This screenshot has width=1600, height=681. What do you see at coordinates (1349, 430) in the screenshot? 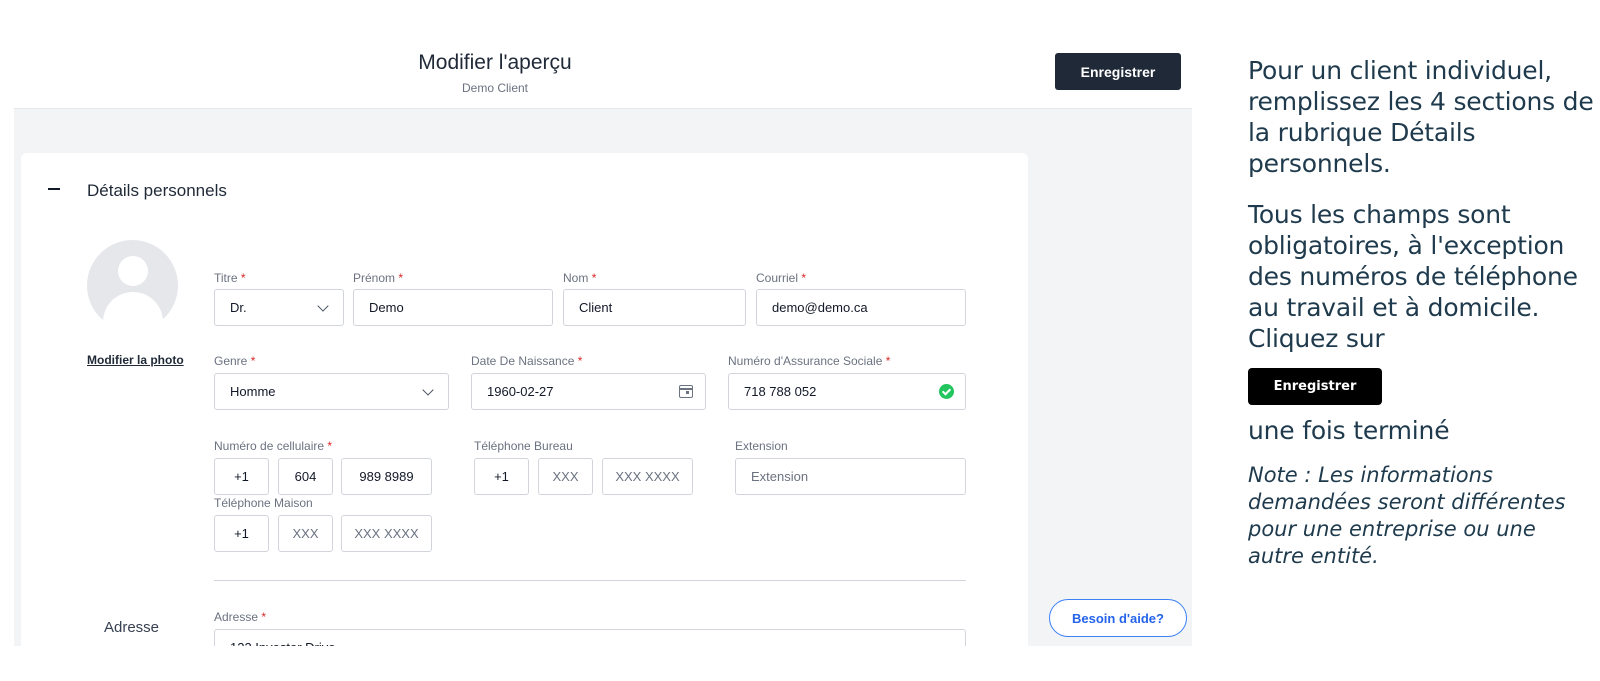
I see `instructions-paragraph-3: une fois terminé` at bounding box center [1349, 430].